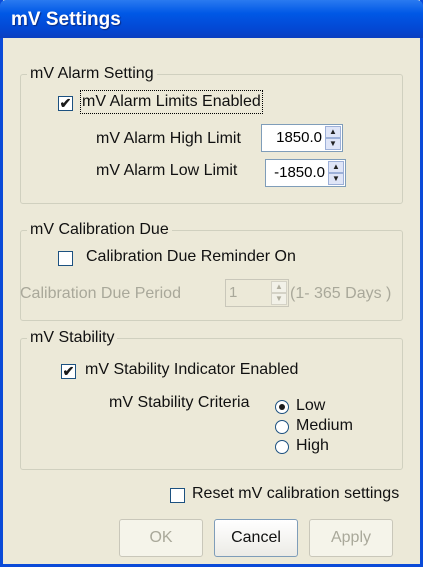 The width and height of the screenshot is (423, 567). What do you see at coordinates (168, 138) in the screenshot?
I see `alarm-high-label: mV Alarm High Limit` at bounding box center [168, 138].